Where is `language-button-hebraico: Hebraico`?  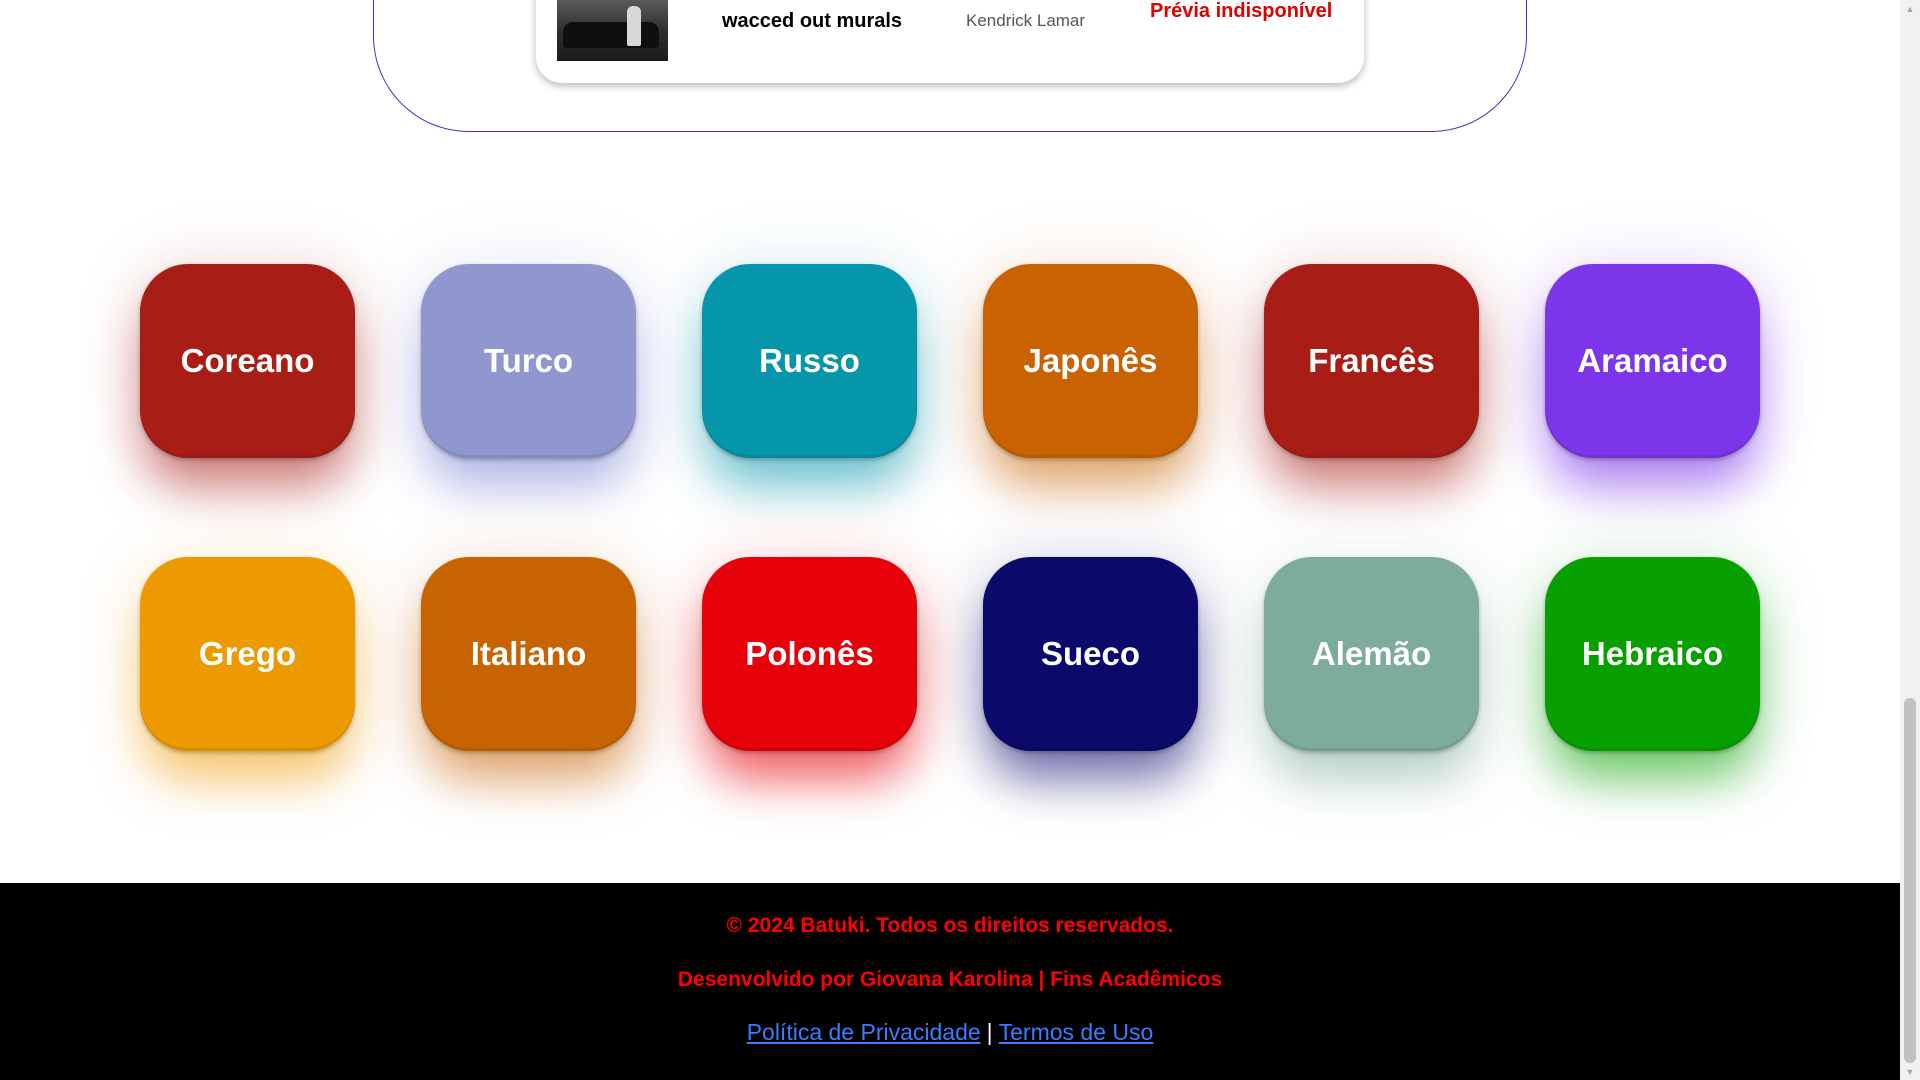
language-button-hebraico: Hebraico is located at coordinates (1652, 654).